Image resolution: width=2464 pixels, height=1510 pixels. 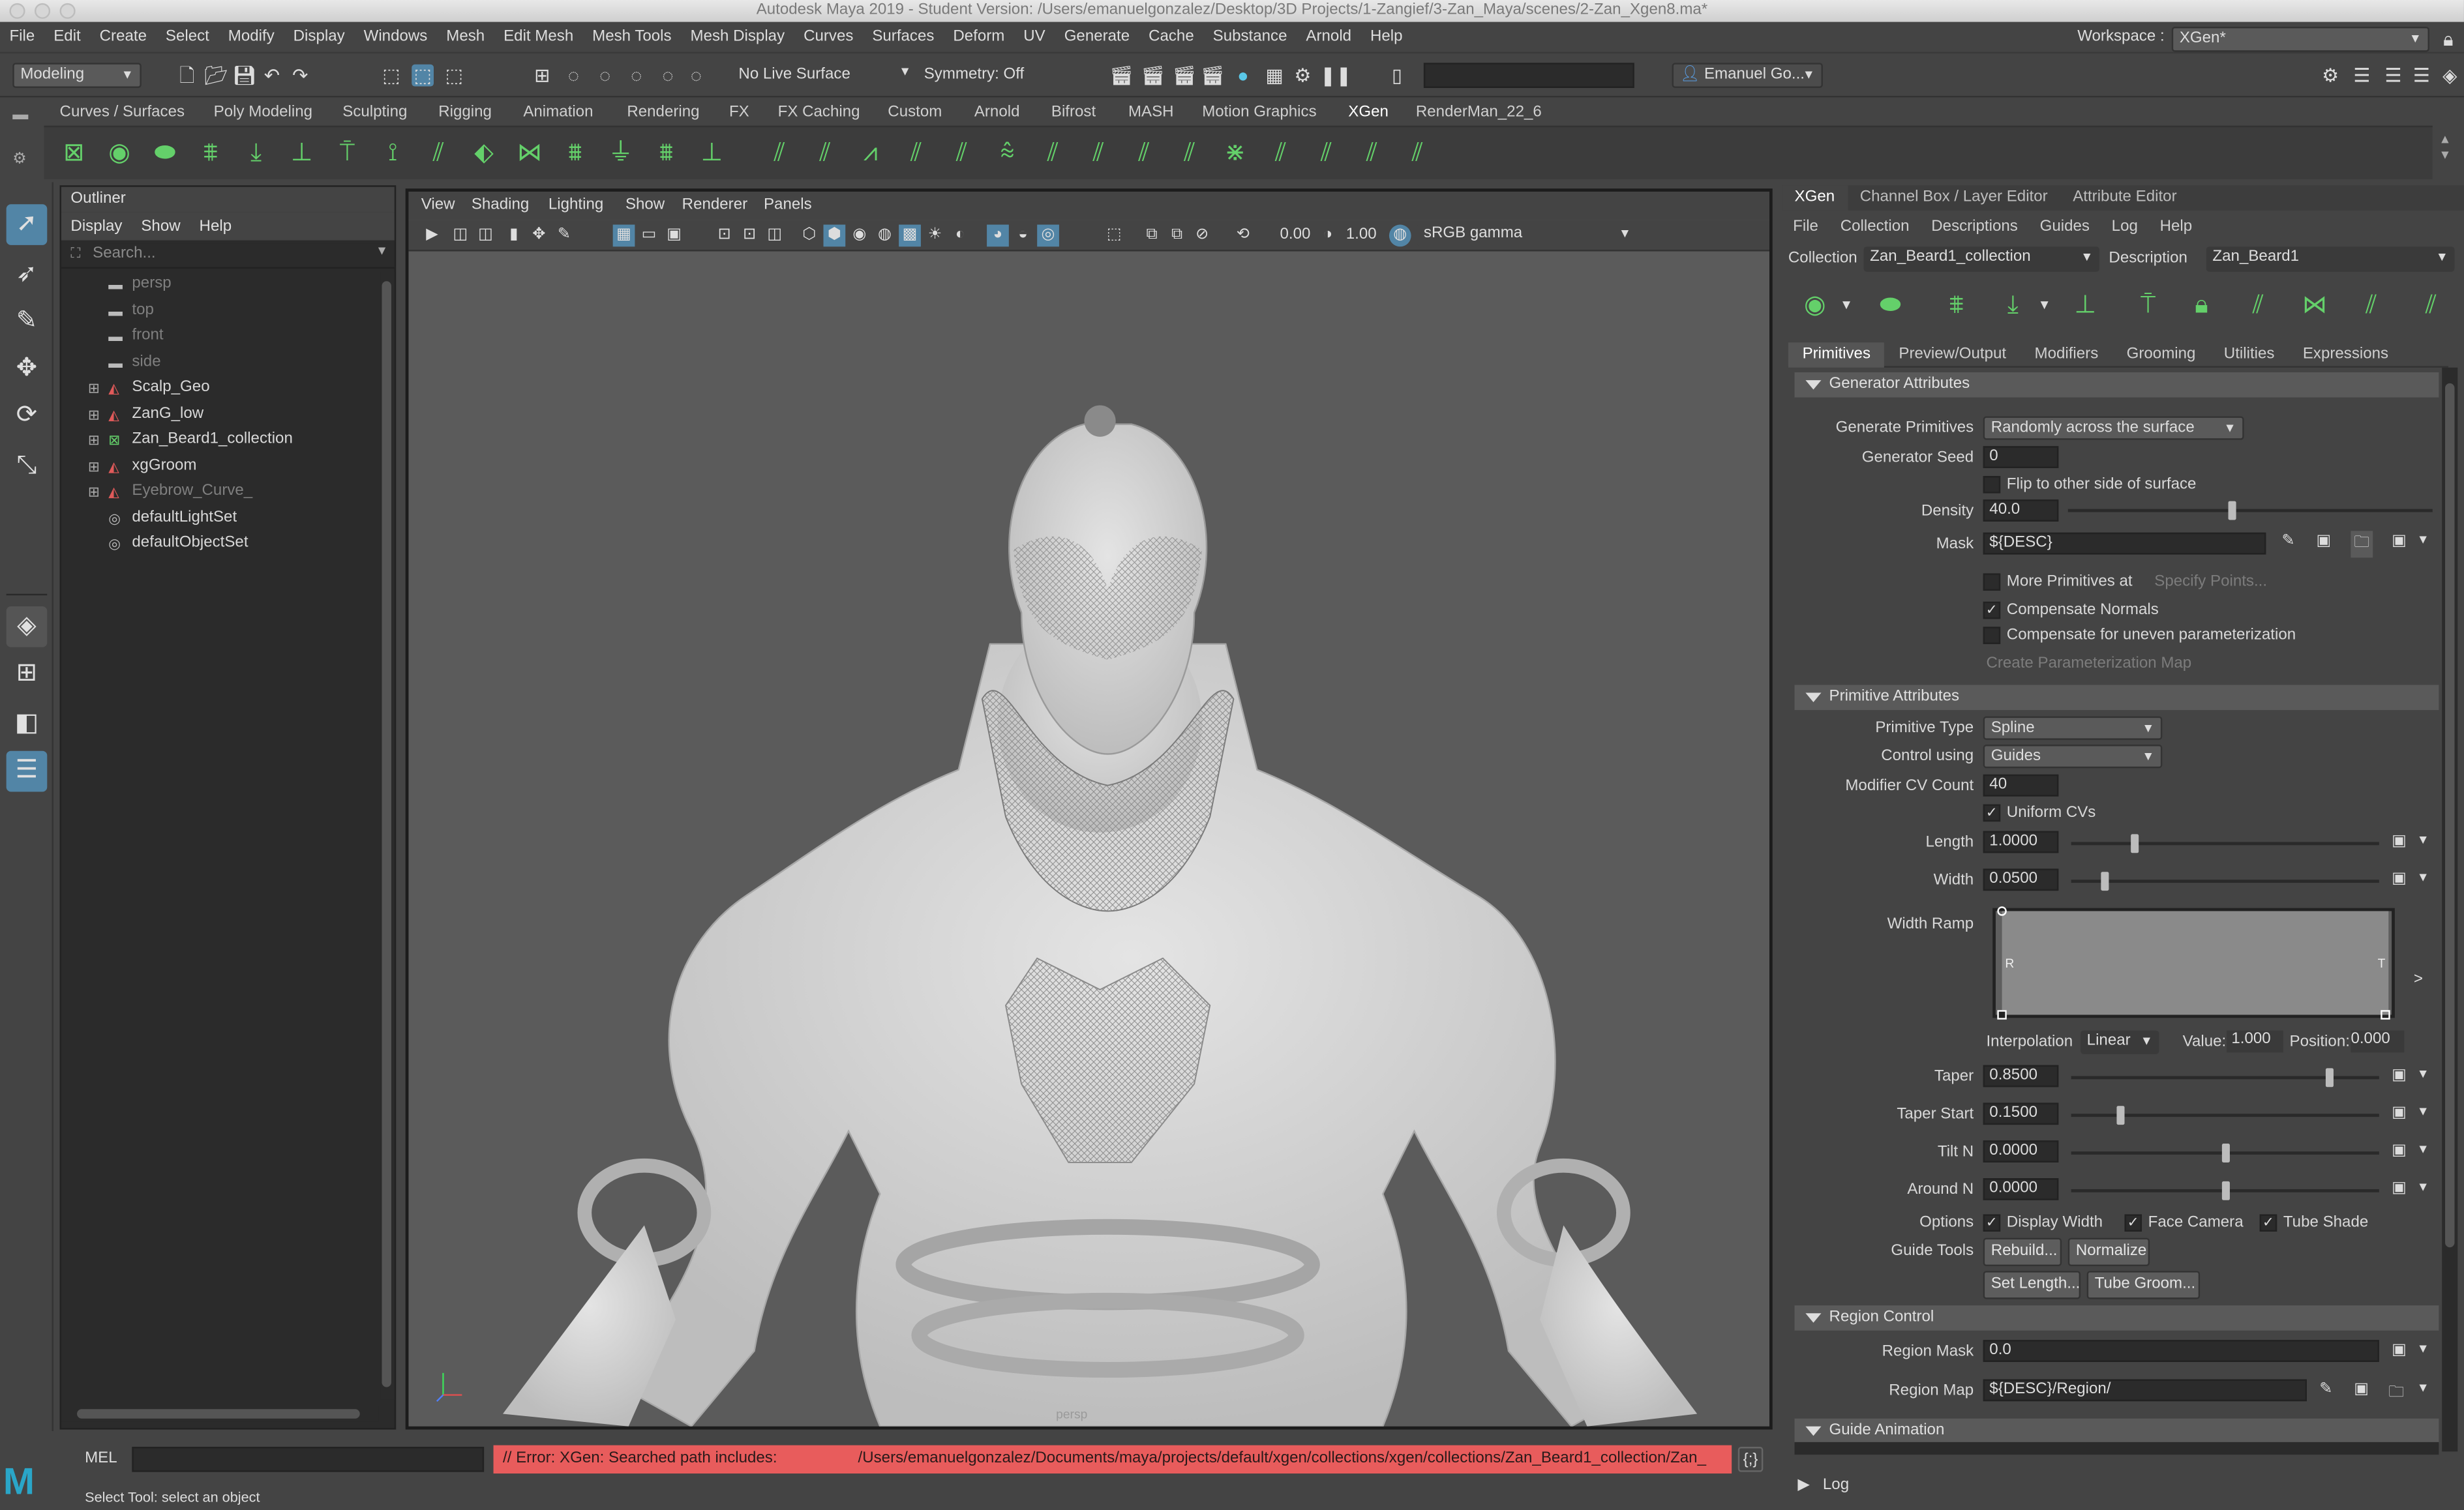 What do you see at coordinates (1815, 306) in the screenshot?
I see `xgen-preview-icon: ◉` at bounding box center [1815, 306].